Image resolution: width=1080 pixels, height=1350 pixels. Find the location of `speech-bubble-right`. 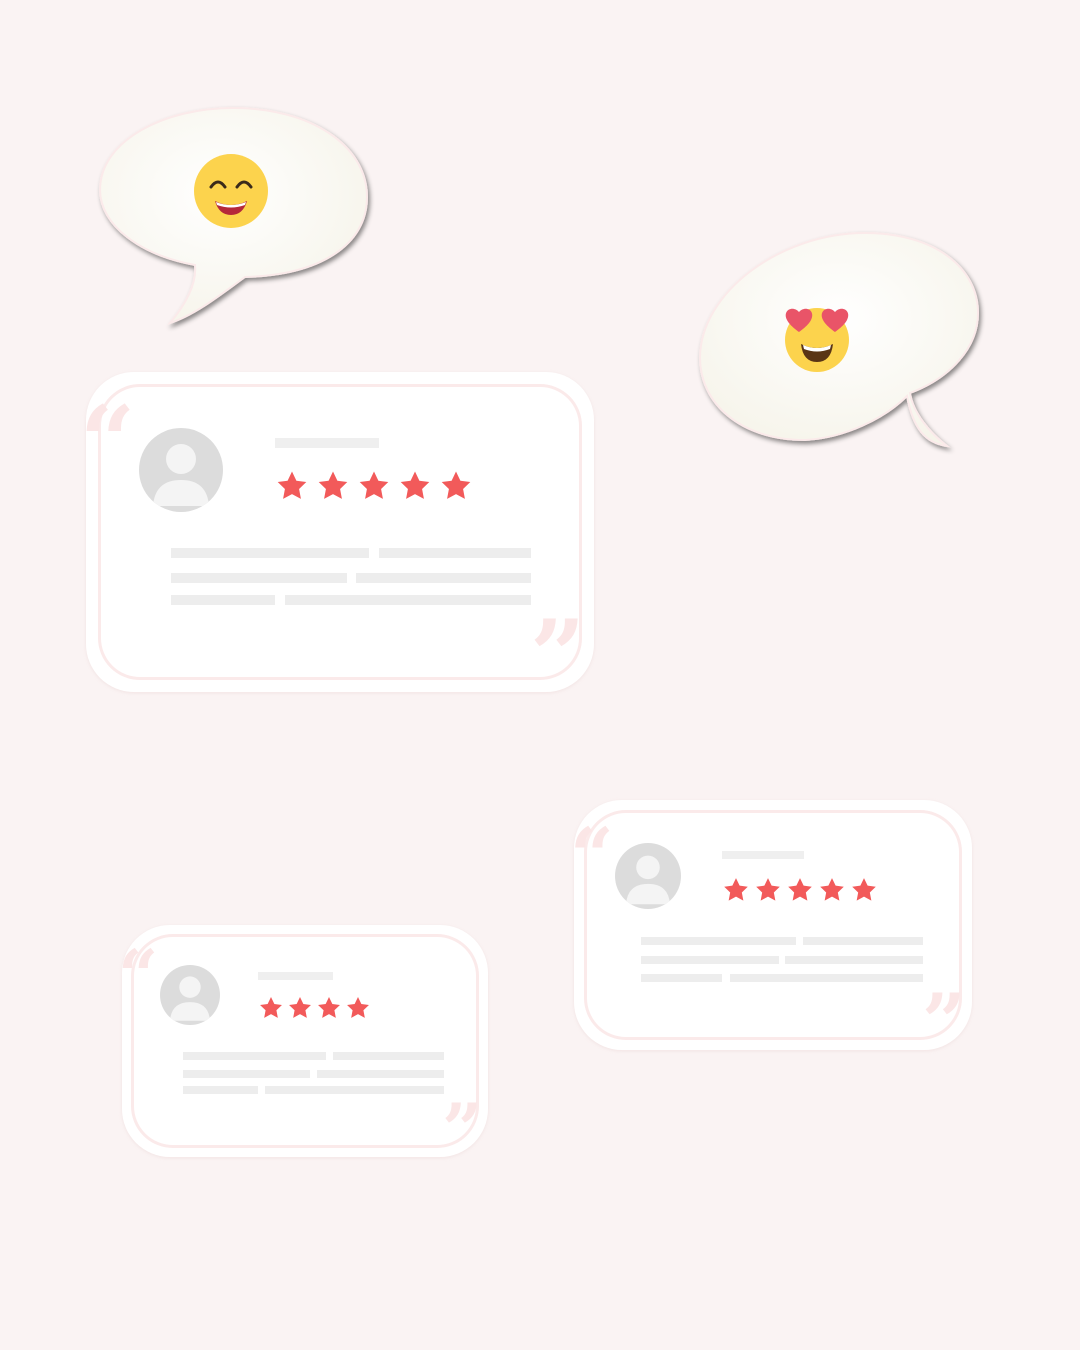

speech-bubble-right is located at coordinates (840, 340).